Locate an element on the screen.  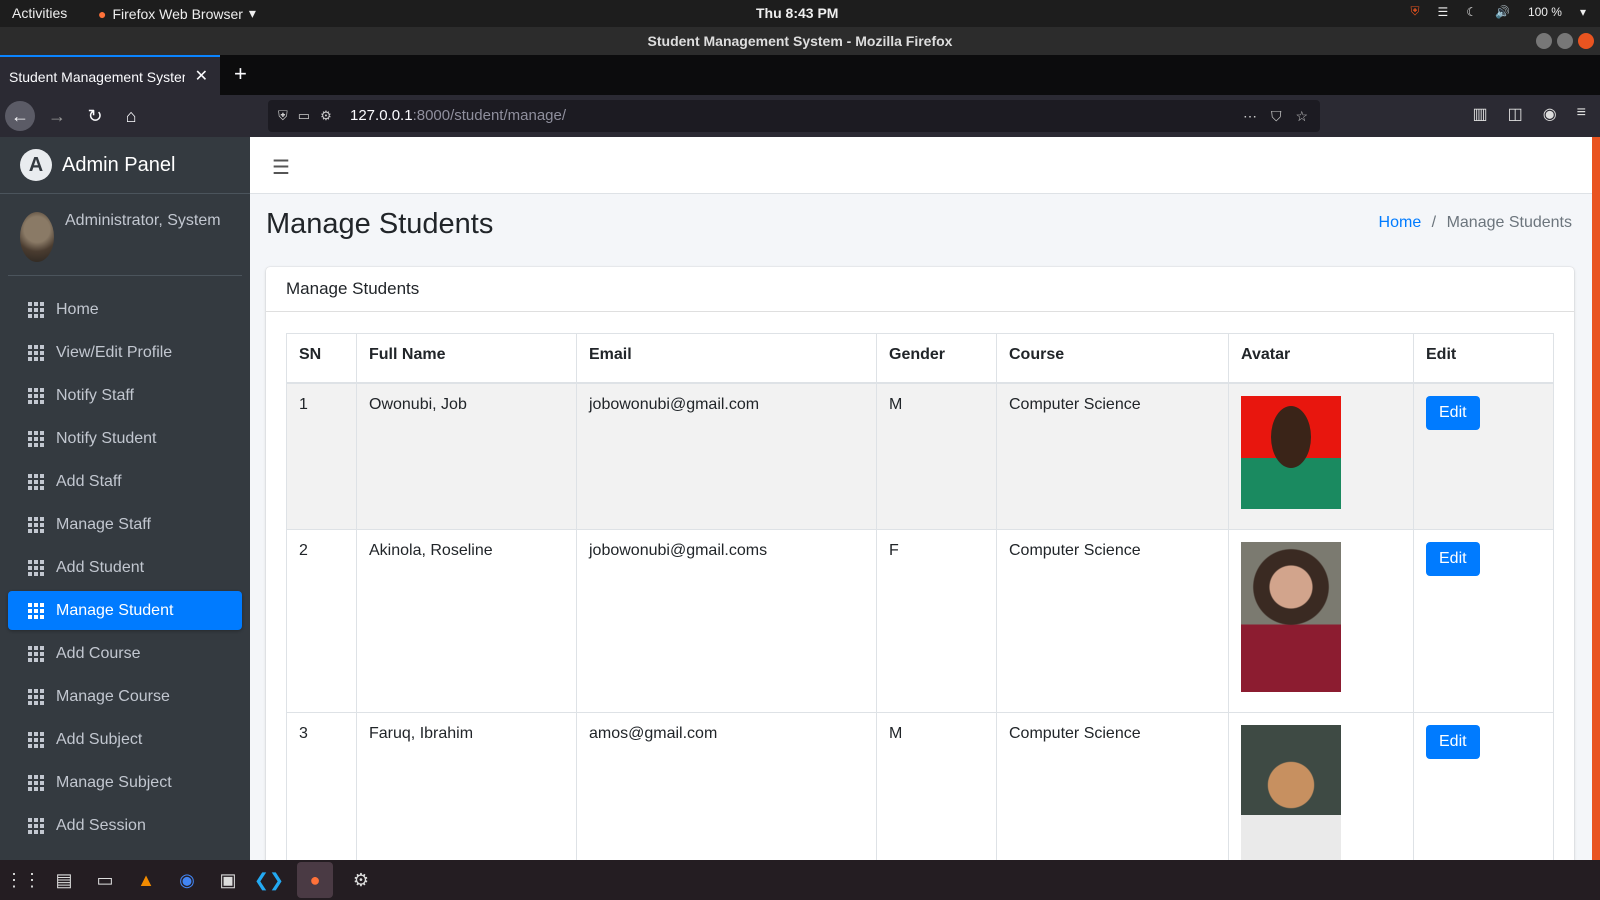
app-menu: ● Firefox Web Browser ▾ is located at coordinates (177, 13).